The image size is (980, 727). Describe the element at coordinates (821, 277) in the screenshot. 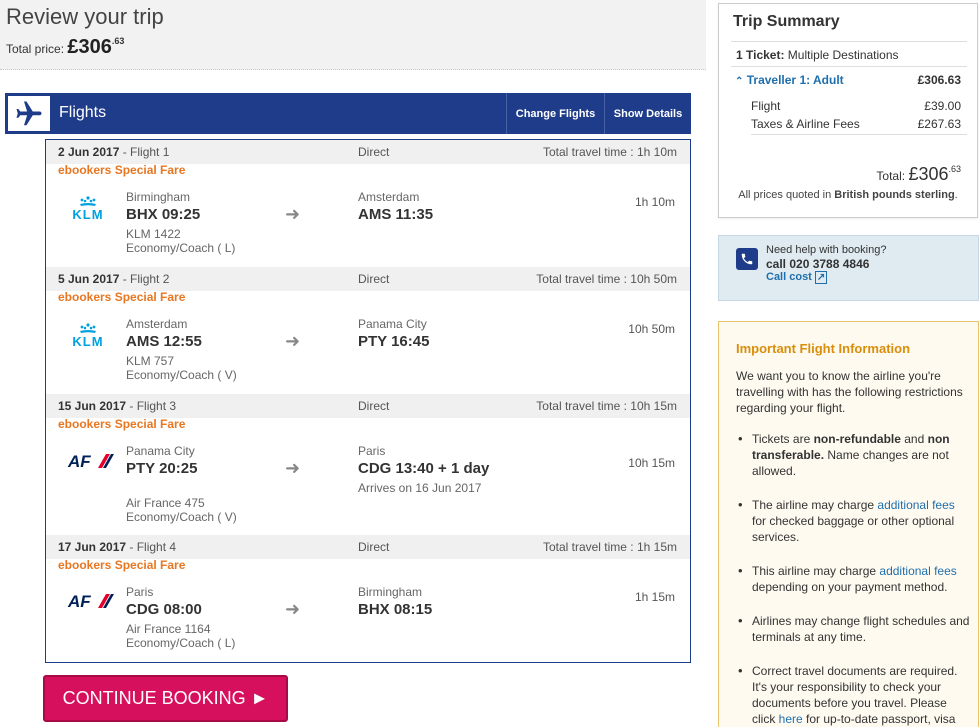

I see `external-link-icon: ↗` at that location.